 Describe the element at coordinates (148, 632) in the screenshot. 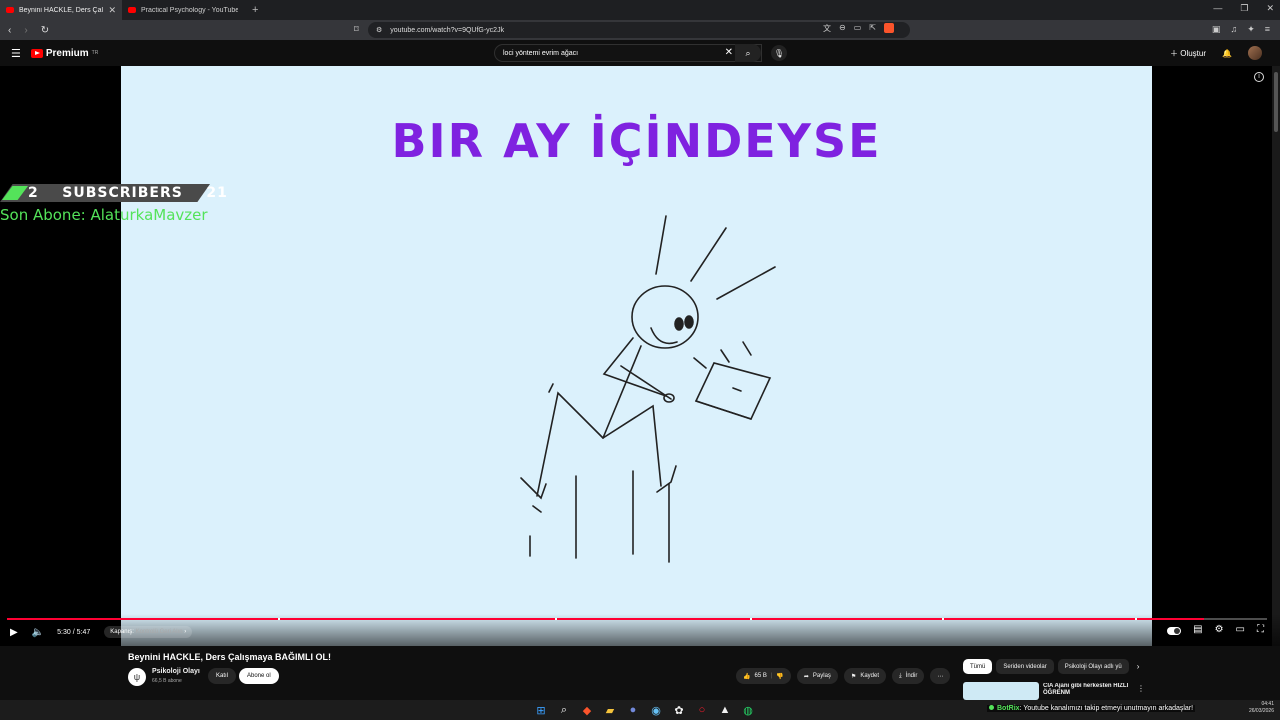

I see `chapter-button: Kapanış: Kontrolü Geri Alın ›` at that location.